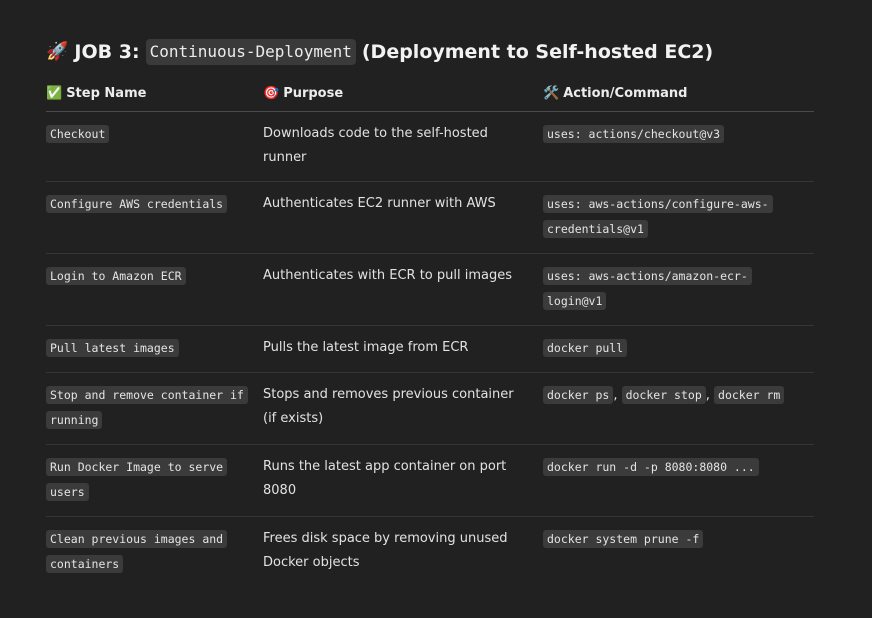 Image resolution: width=872 pixels, height=618 pixels. Describe the element at coordinates (57, 51) in the screenshot. I see `rocket-icon: 🚀` at that location.